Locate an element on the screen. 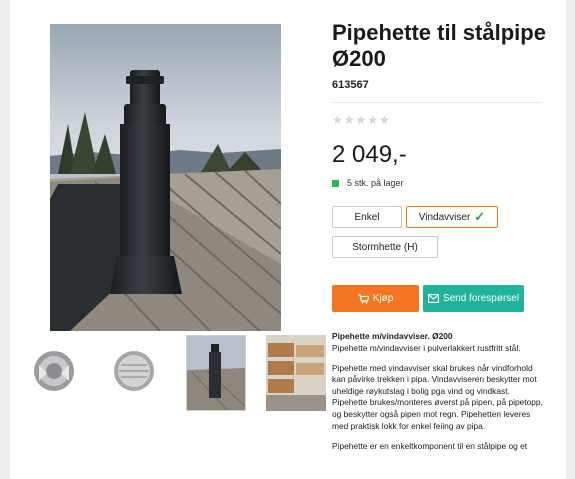  variant-label: Enkel is located at coordinates (367, 217).